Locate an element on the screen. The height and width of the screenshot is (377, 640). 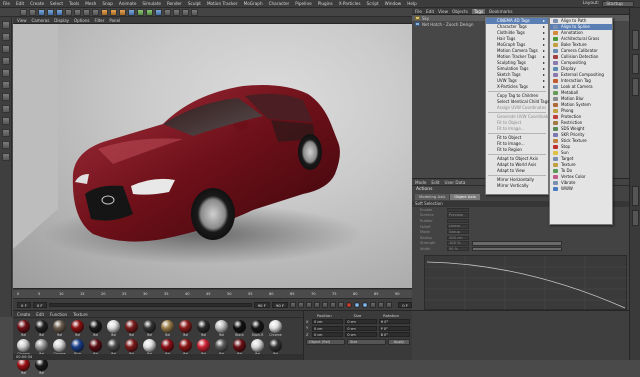
coordinate-system-icon is located at coordinates (95, 12).